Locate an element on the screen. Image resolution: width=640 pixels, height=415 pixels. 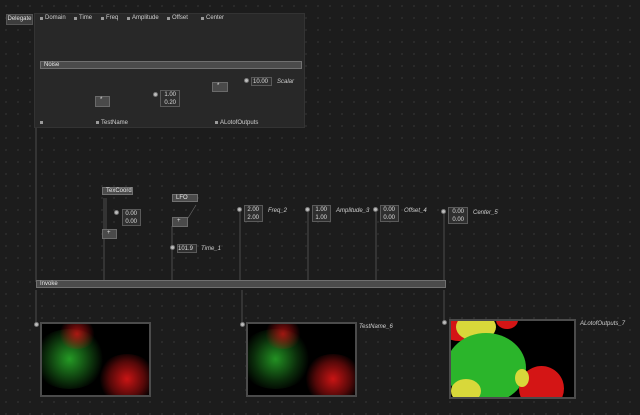
noise-node: Noise is located at coordinates (171, 65).